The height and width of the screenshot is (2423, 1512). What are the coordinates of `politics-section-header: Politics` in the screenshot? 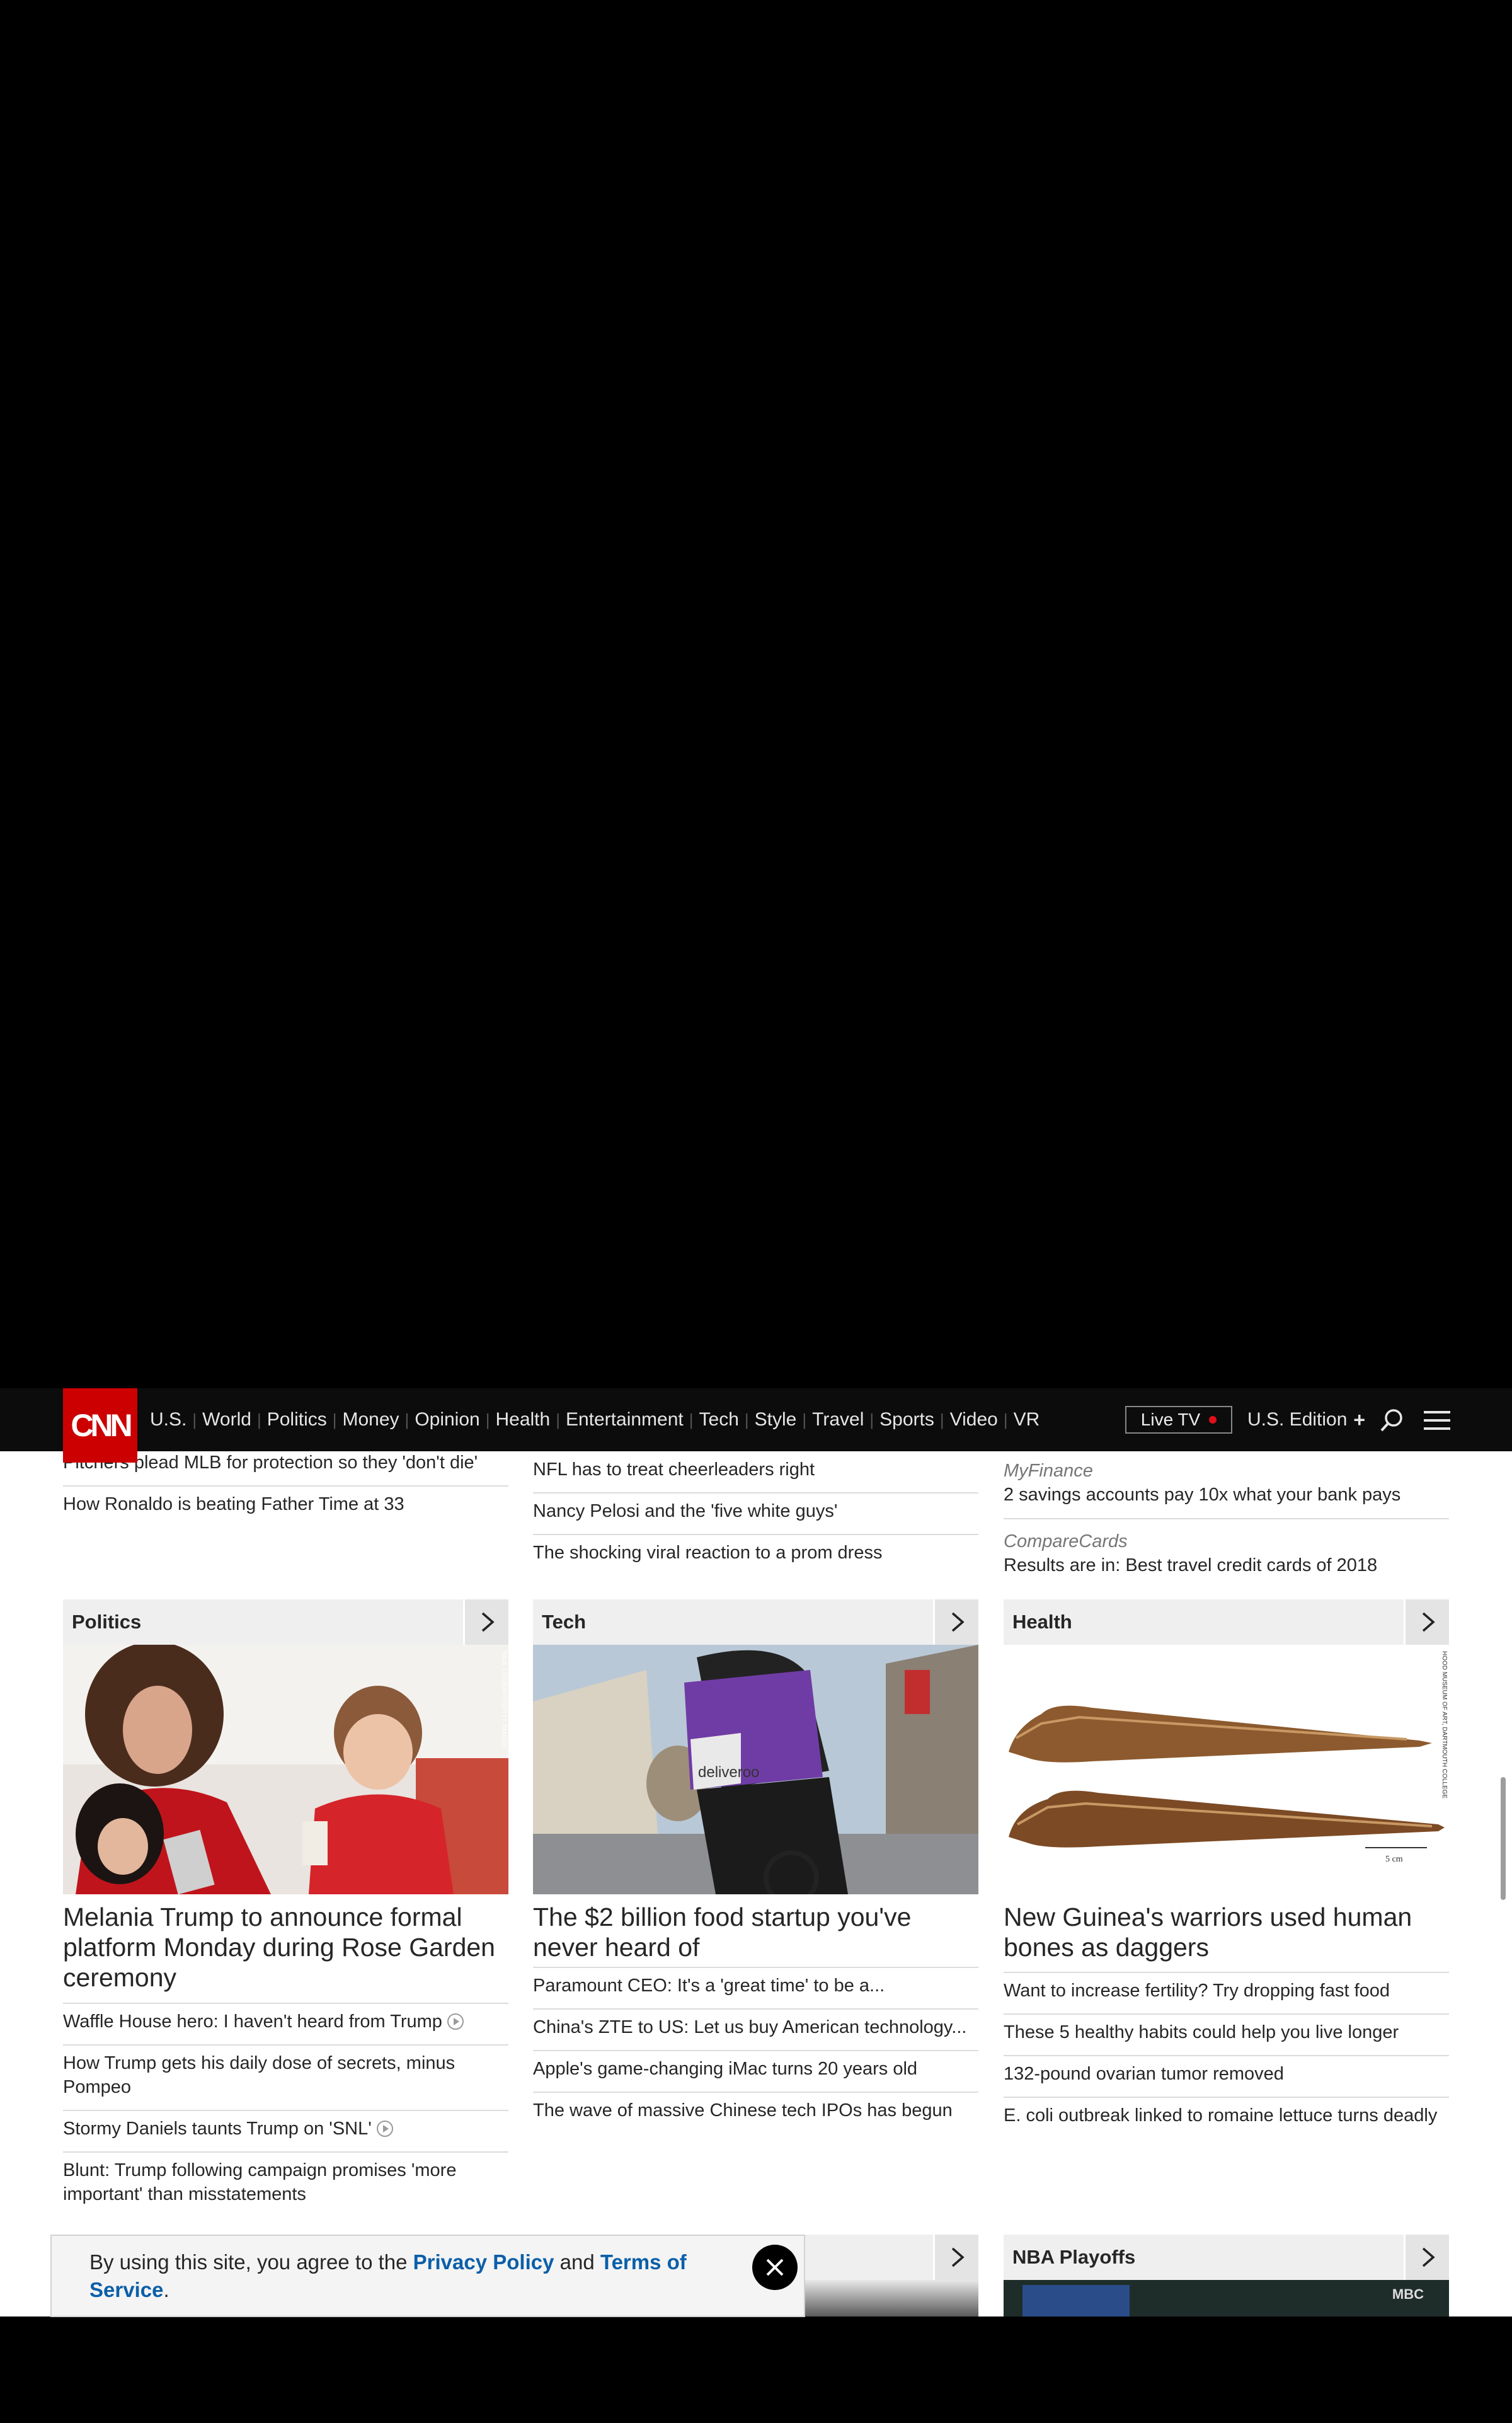 It's located at (285, 1622).